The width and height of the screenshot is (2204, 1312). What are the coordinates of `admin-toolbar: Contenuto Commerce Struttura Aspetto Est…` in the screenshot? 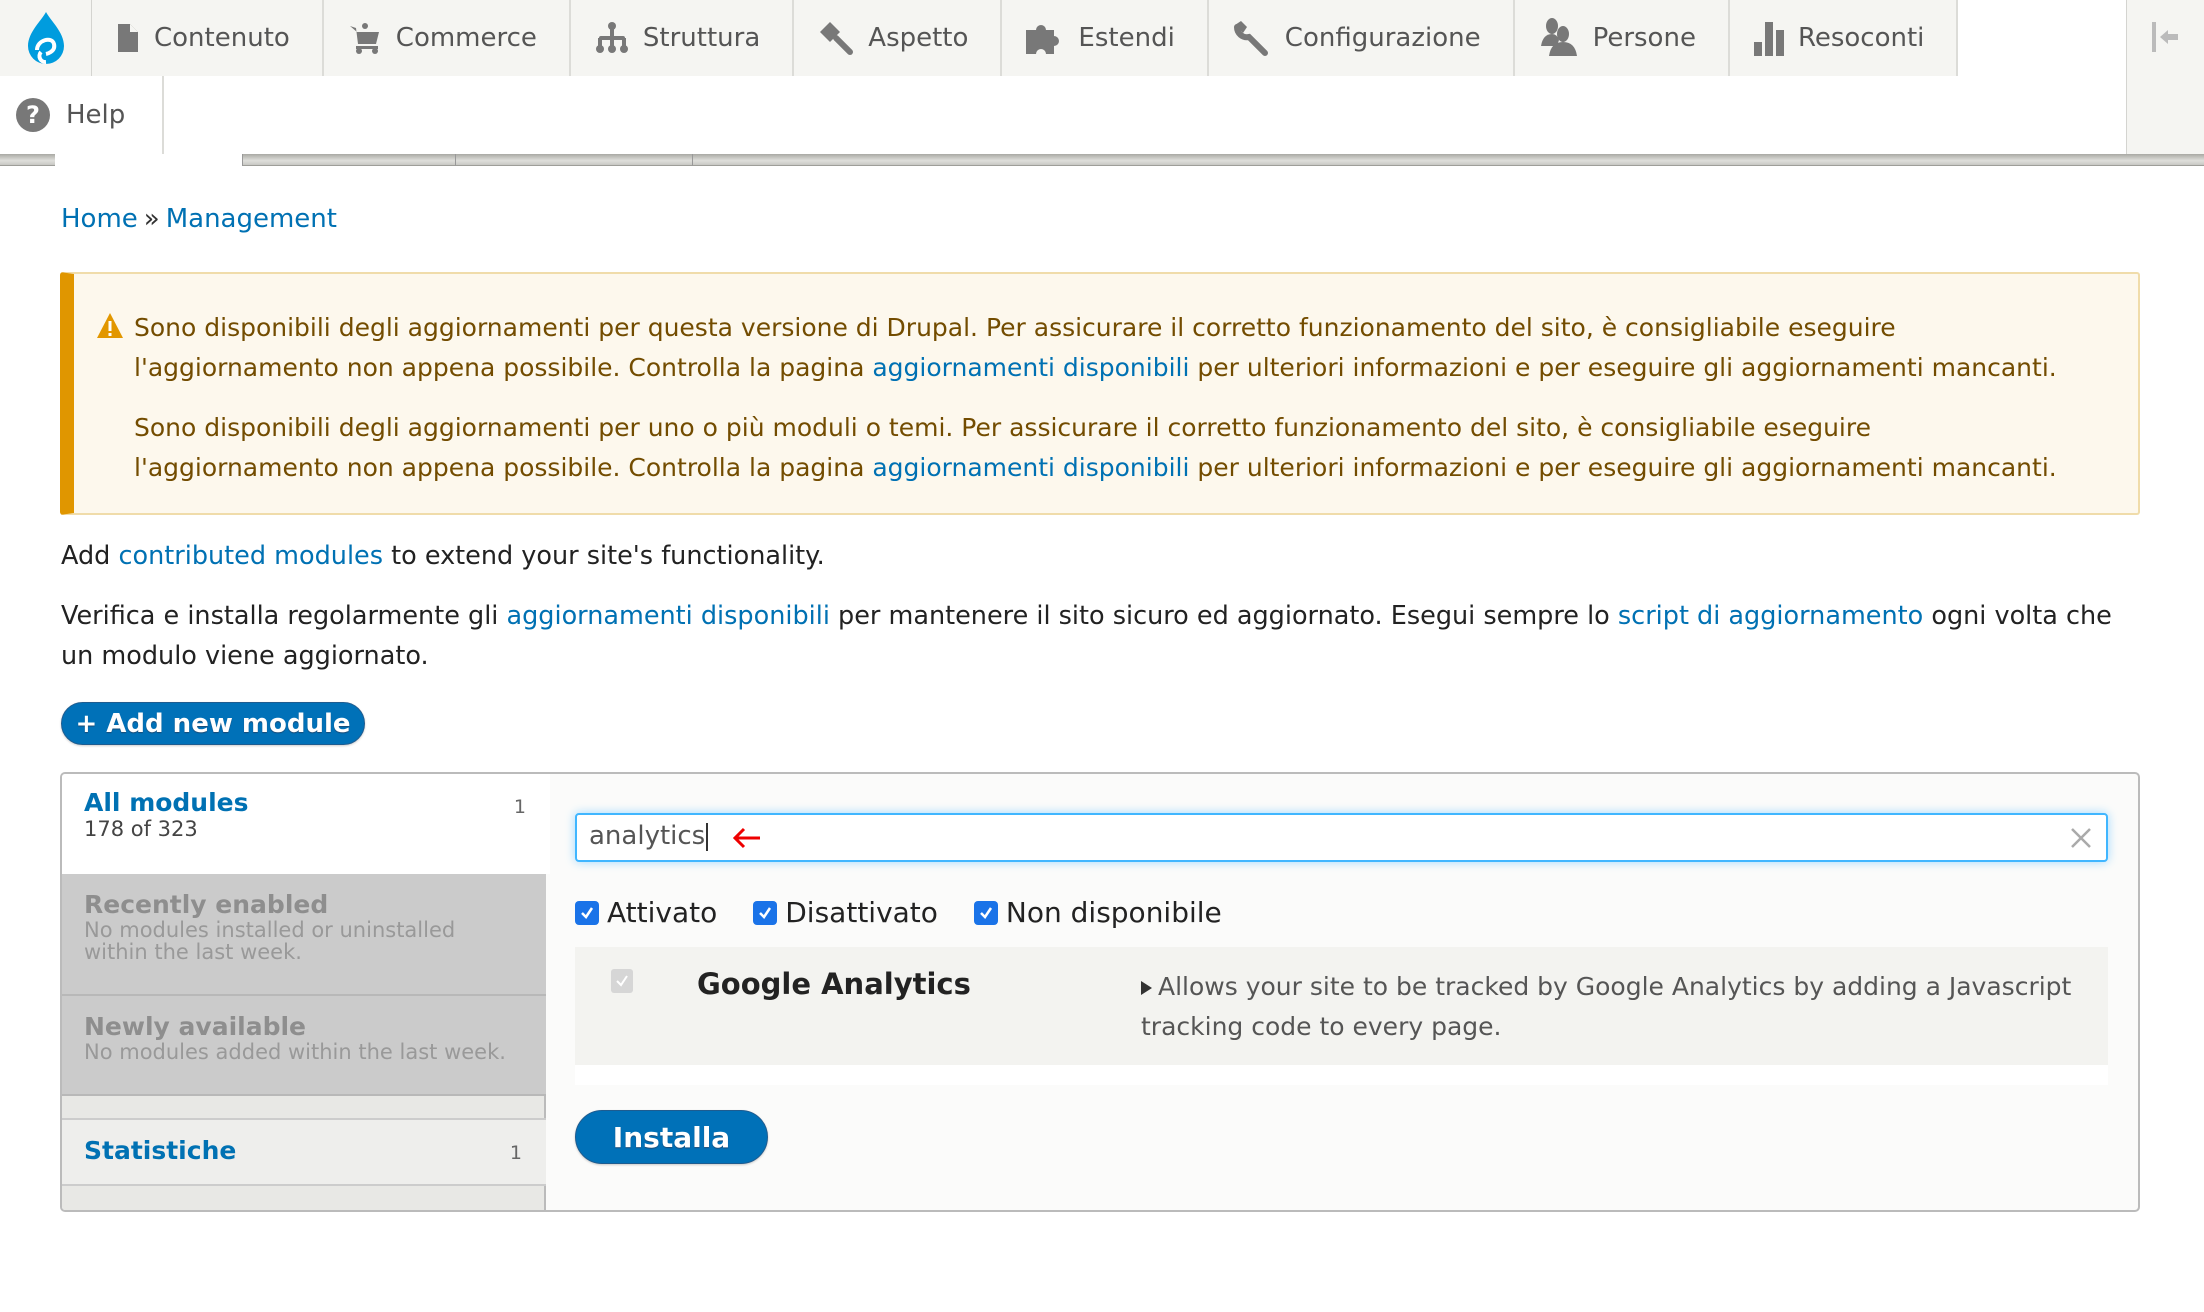 It's located at (1102, 38).